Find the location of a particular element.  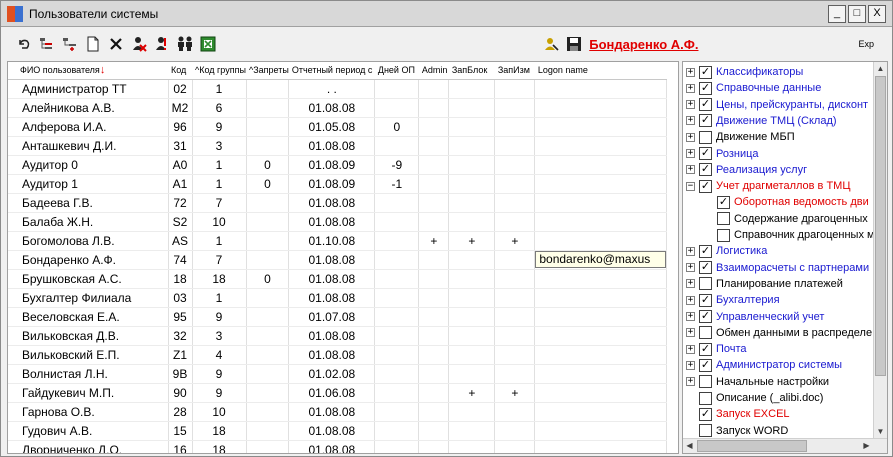

cell-code: 31 is located at coordinates (180, 146).